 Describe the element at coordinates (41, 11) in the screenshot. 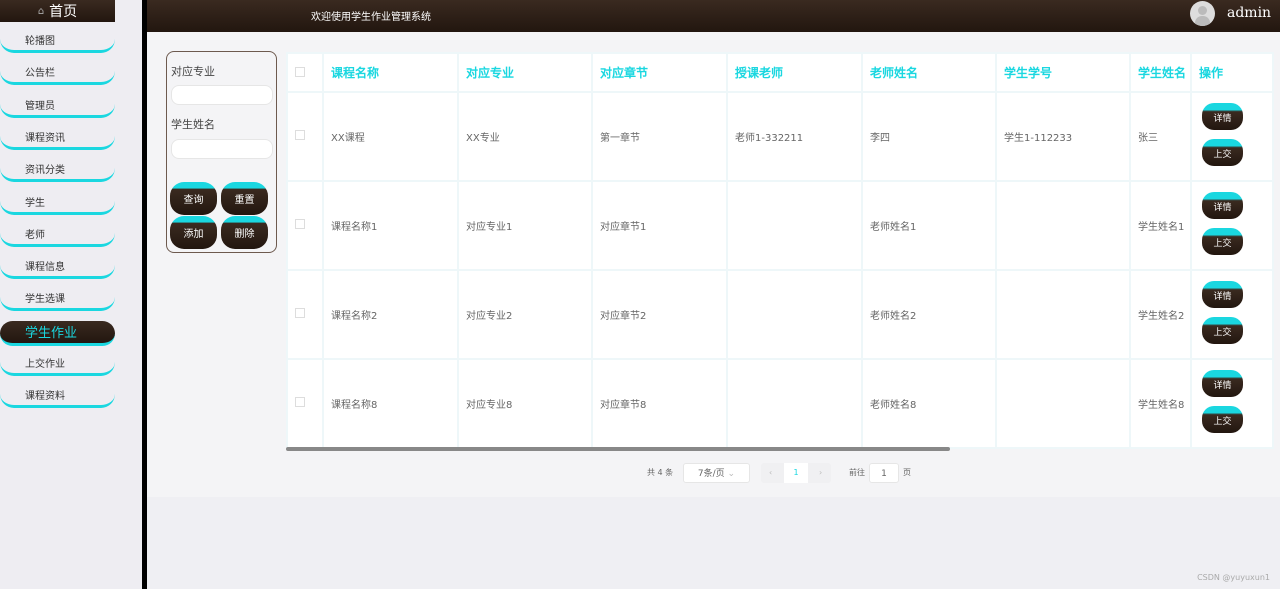

I see `home-icon: ⌂` at that location.